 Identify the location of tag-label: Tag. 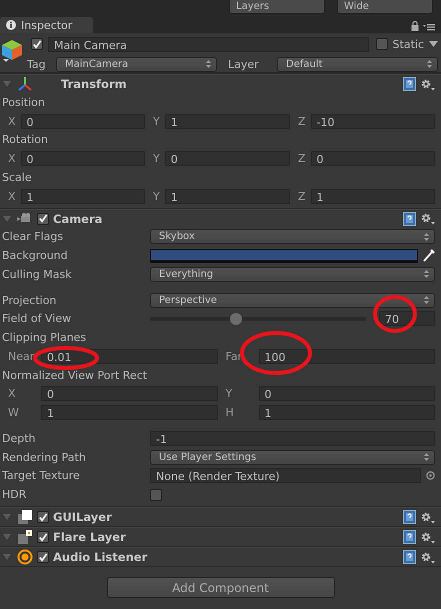
(37, 64).